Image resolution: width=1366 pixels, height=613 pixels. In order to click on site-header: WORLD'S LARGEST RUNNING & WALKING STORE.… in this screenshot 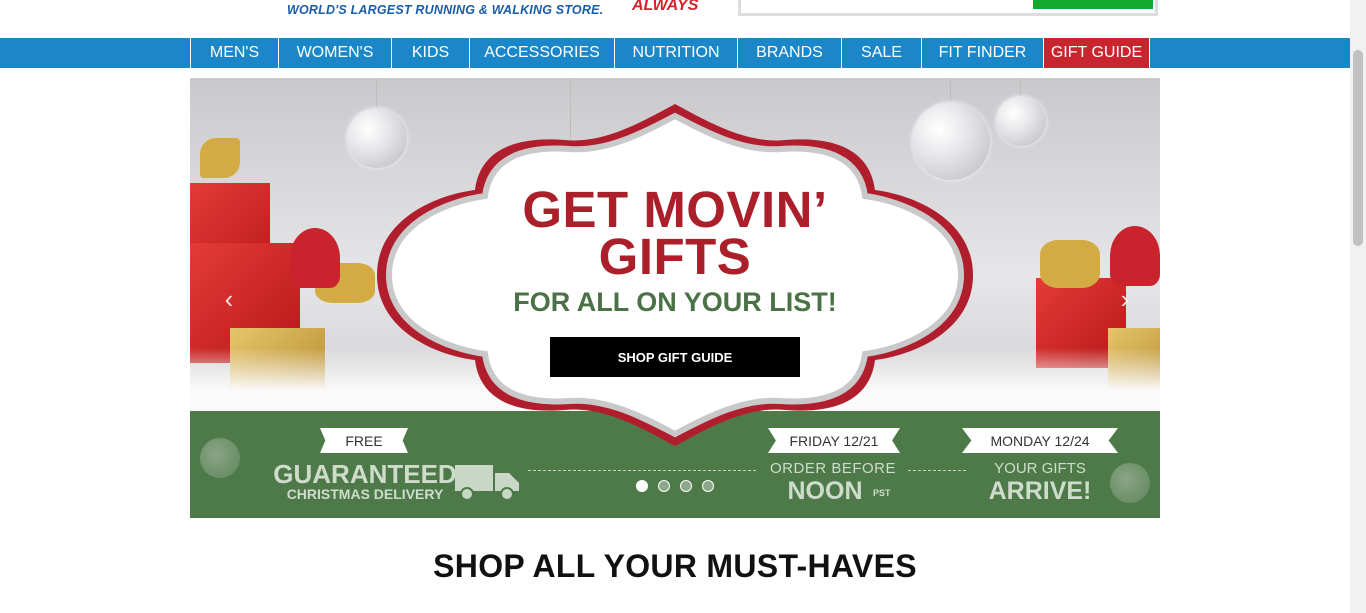, I will do `click(675, 19)`.